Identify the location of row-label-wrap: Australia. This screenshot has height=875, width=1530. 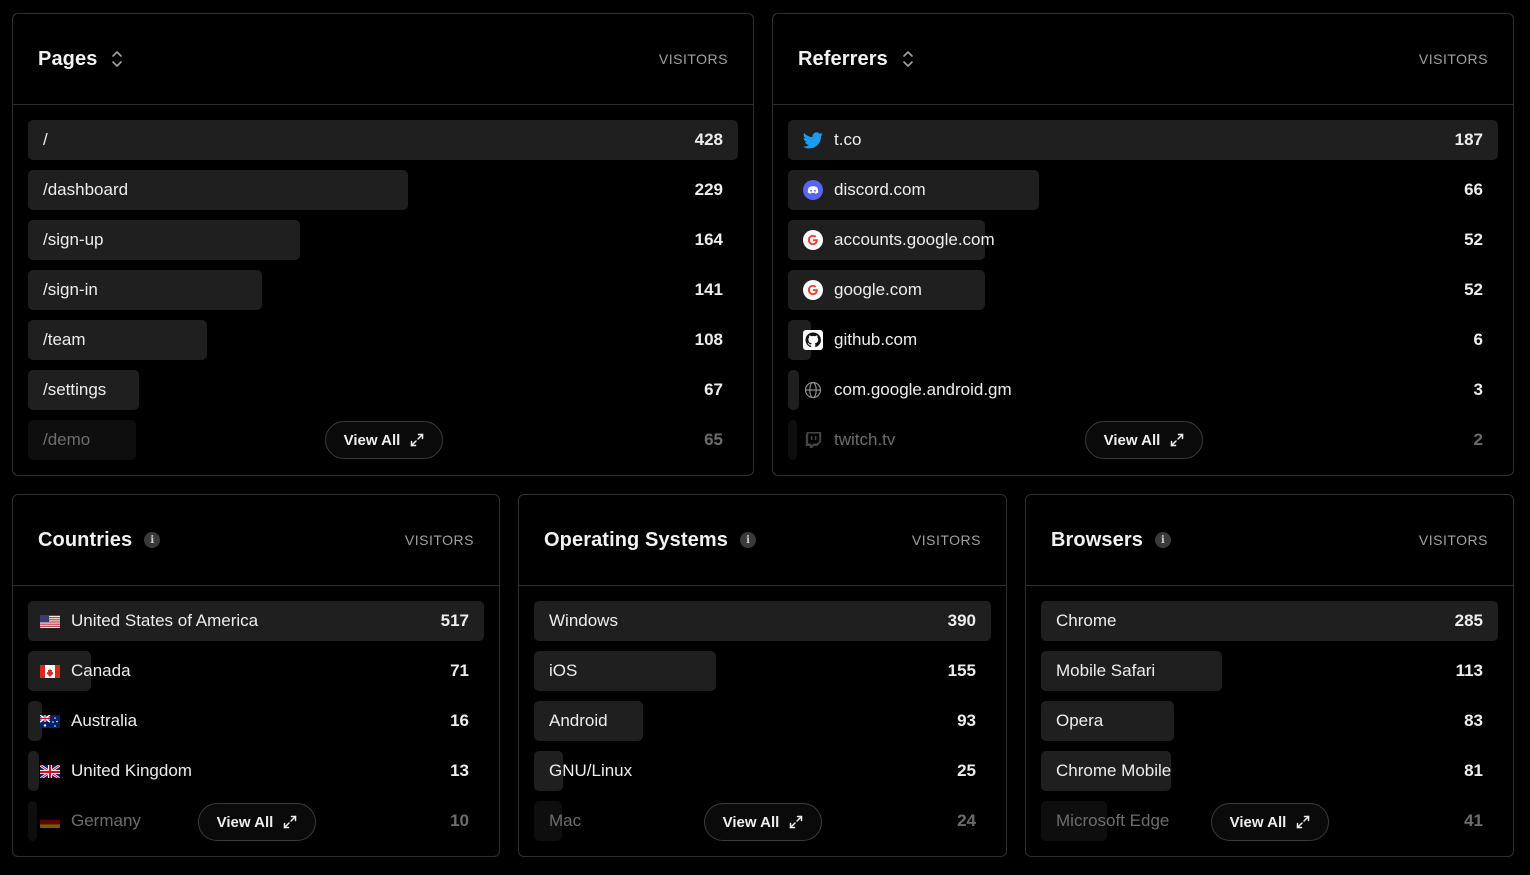
(82, 721).